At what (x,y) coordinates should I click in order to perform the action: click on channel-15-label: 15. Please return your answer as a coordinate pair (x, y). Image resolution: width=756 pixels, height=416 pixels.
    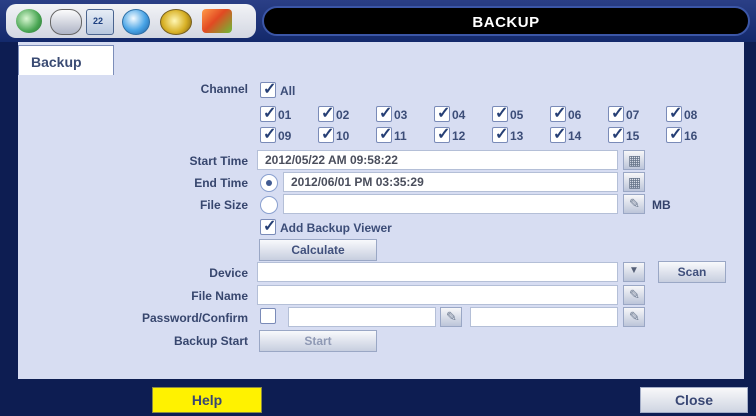
    Looking at the image, I should click on (633, 136).